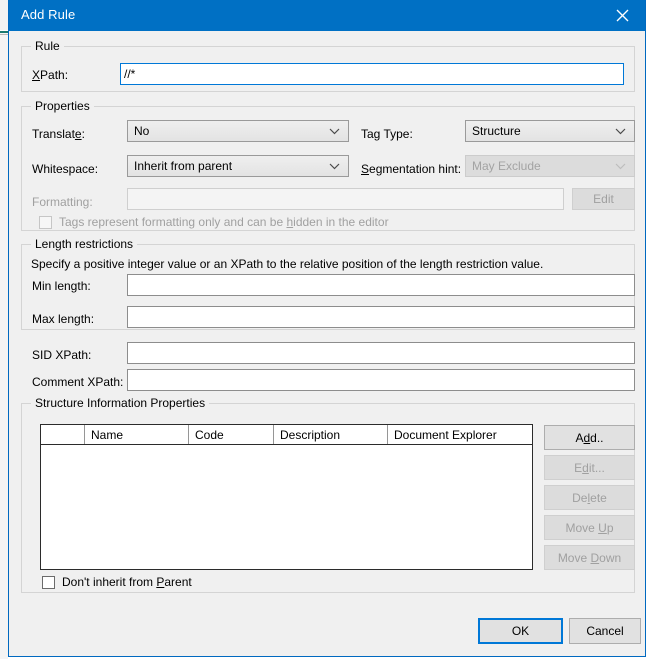 The image size is (647, 659). What do you see at coordinates (460, 434) in the screenshot?
I see `table-column-header-document-explorer: Document Explorer` at bounding box center [460, 434].